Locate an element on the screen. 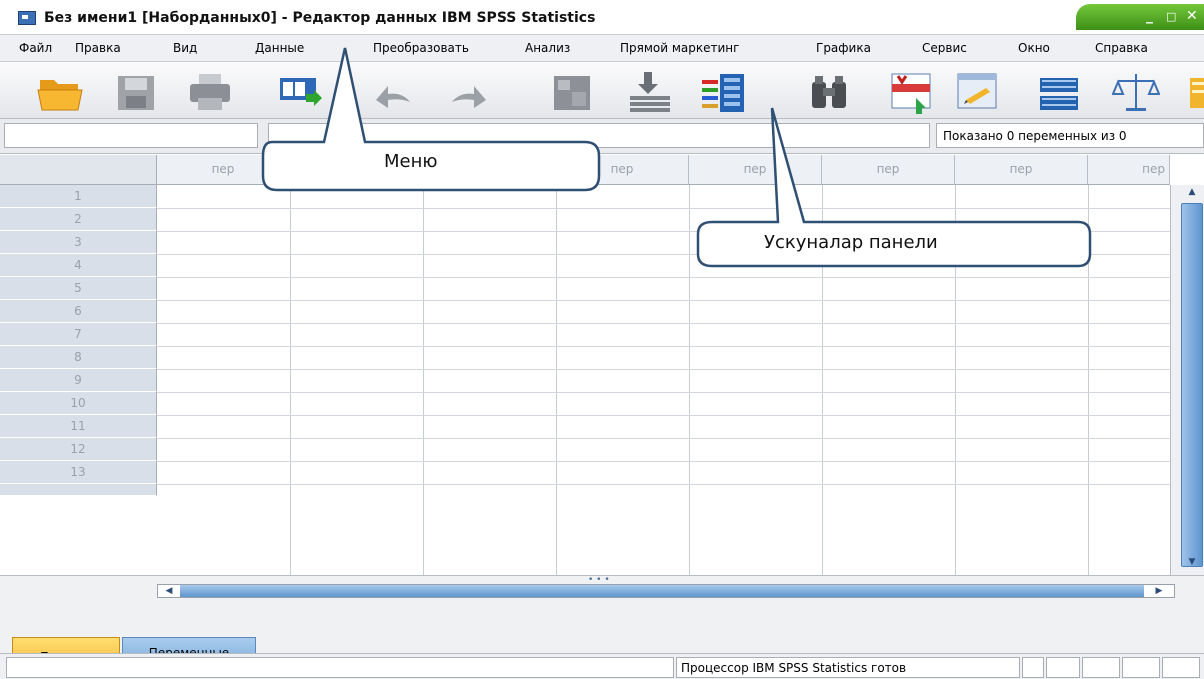 This screenshot has width=1204, height=679. row-header: 3 is located at coordinates (78, 242).